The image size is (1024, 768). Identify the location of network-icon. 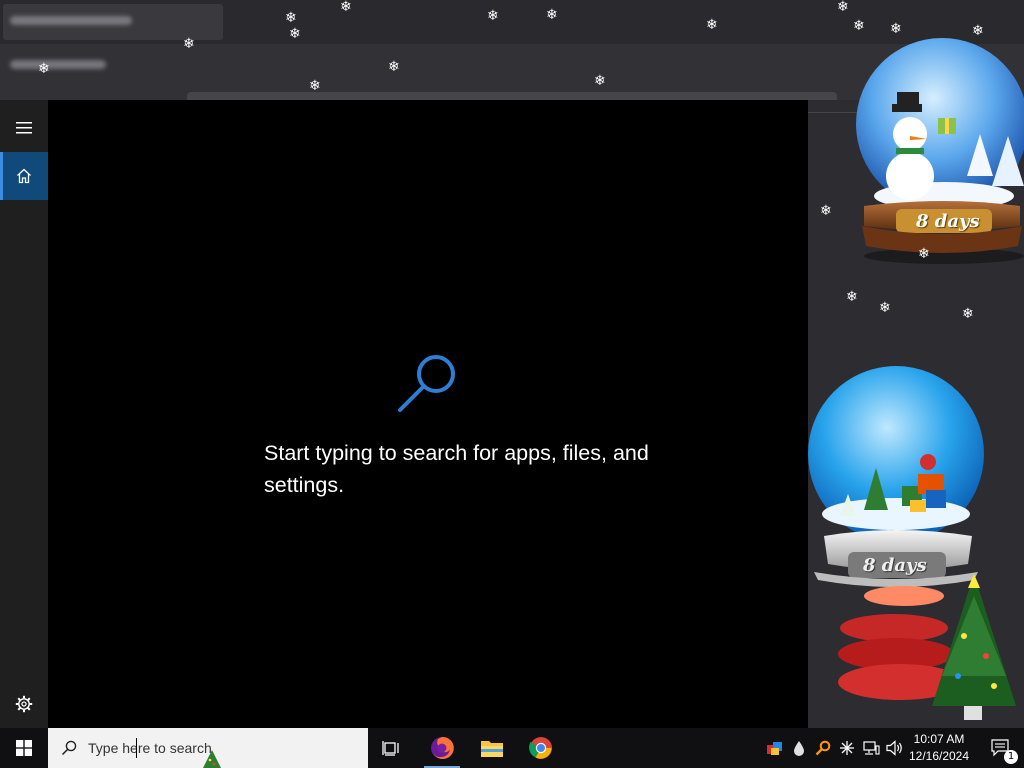
(871, 748).